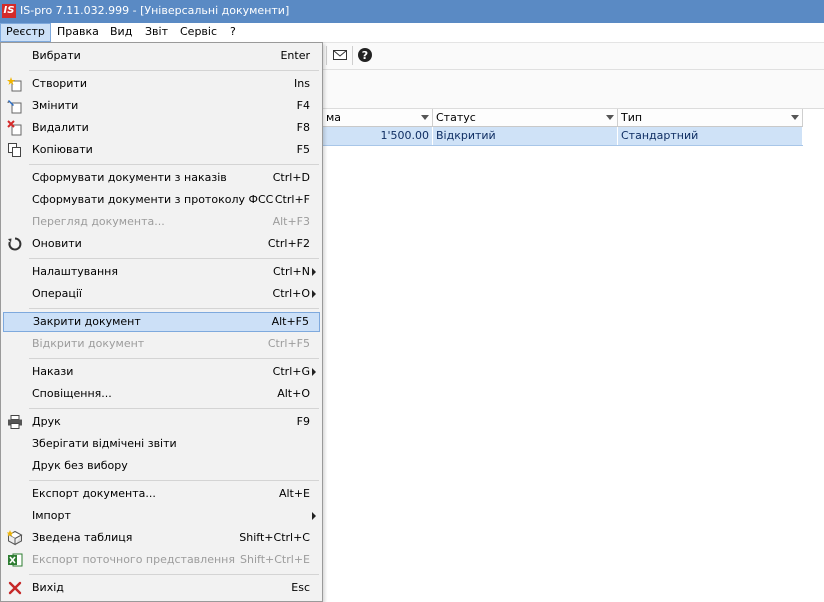  What do you see at coordinates (59, 83) in the screenshot?
I see `menu-item-label: Створити` at bounding box center [59, 83].